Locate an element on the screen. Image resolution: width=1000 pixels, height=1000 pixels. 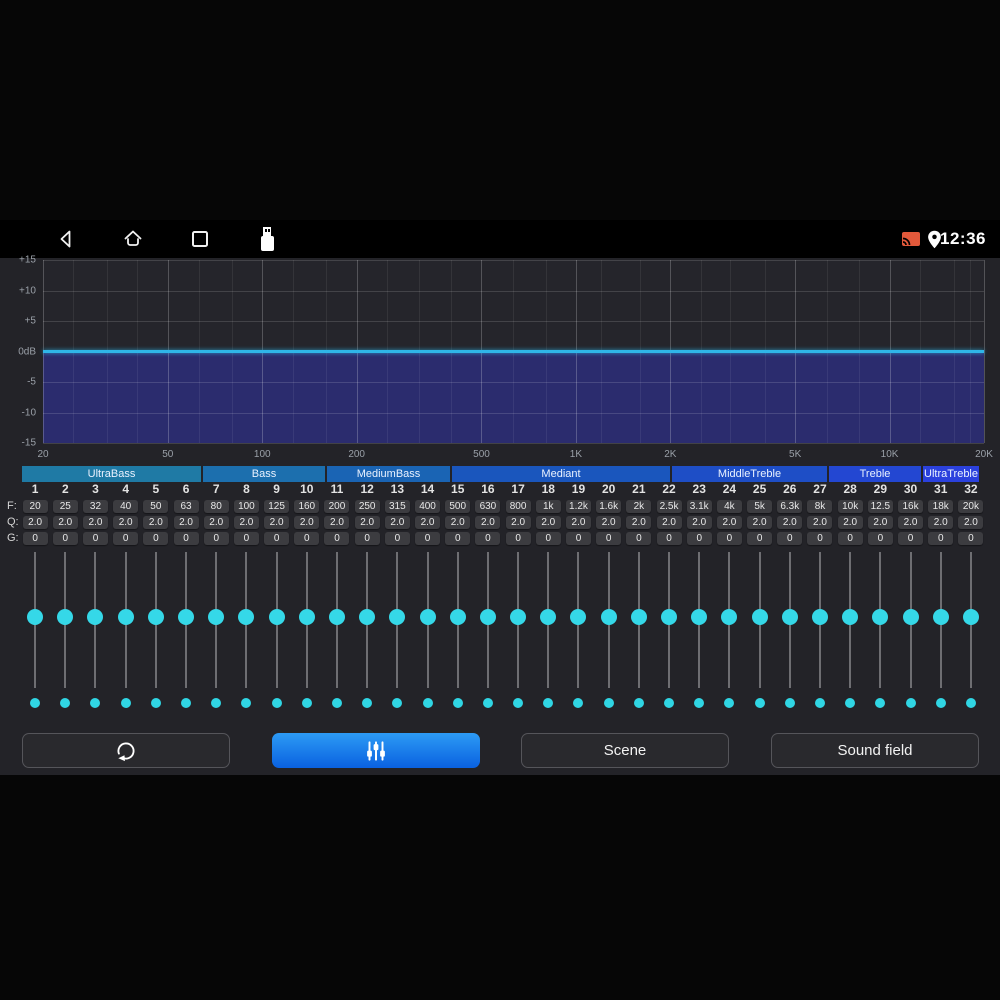
frequency-value-chip: 2k is located at coordinates (639, 506).